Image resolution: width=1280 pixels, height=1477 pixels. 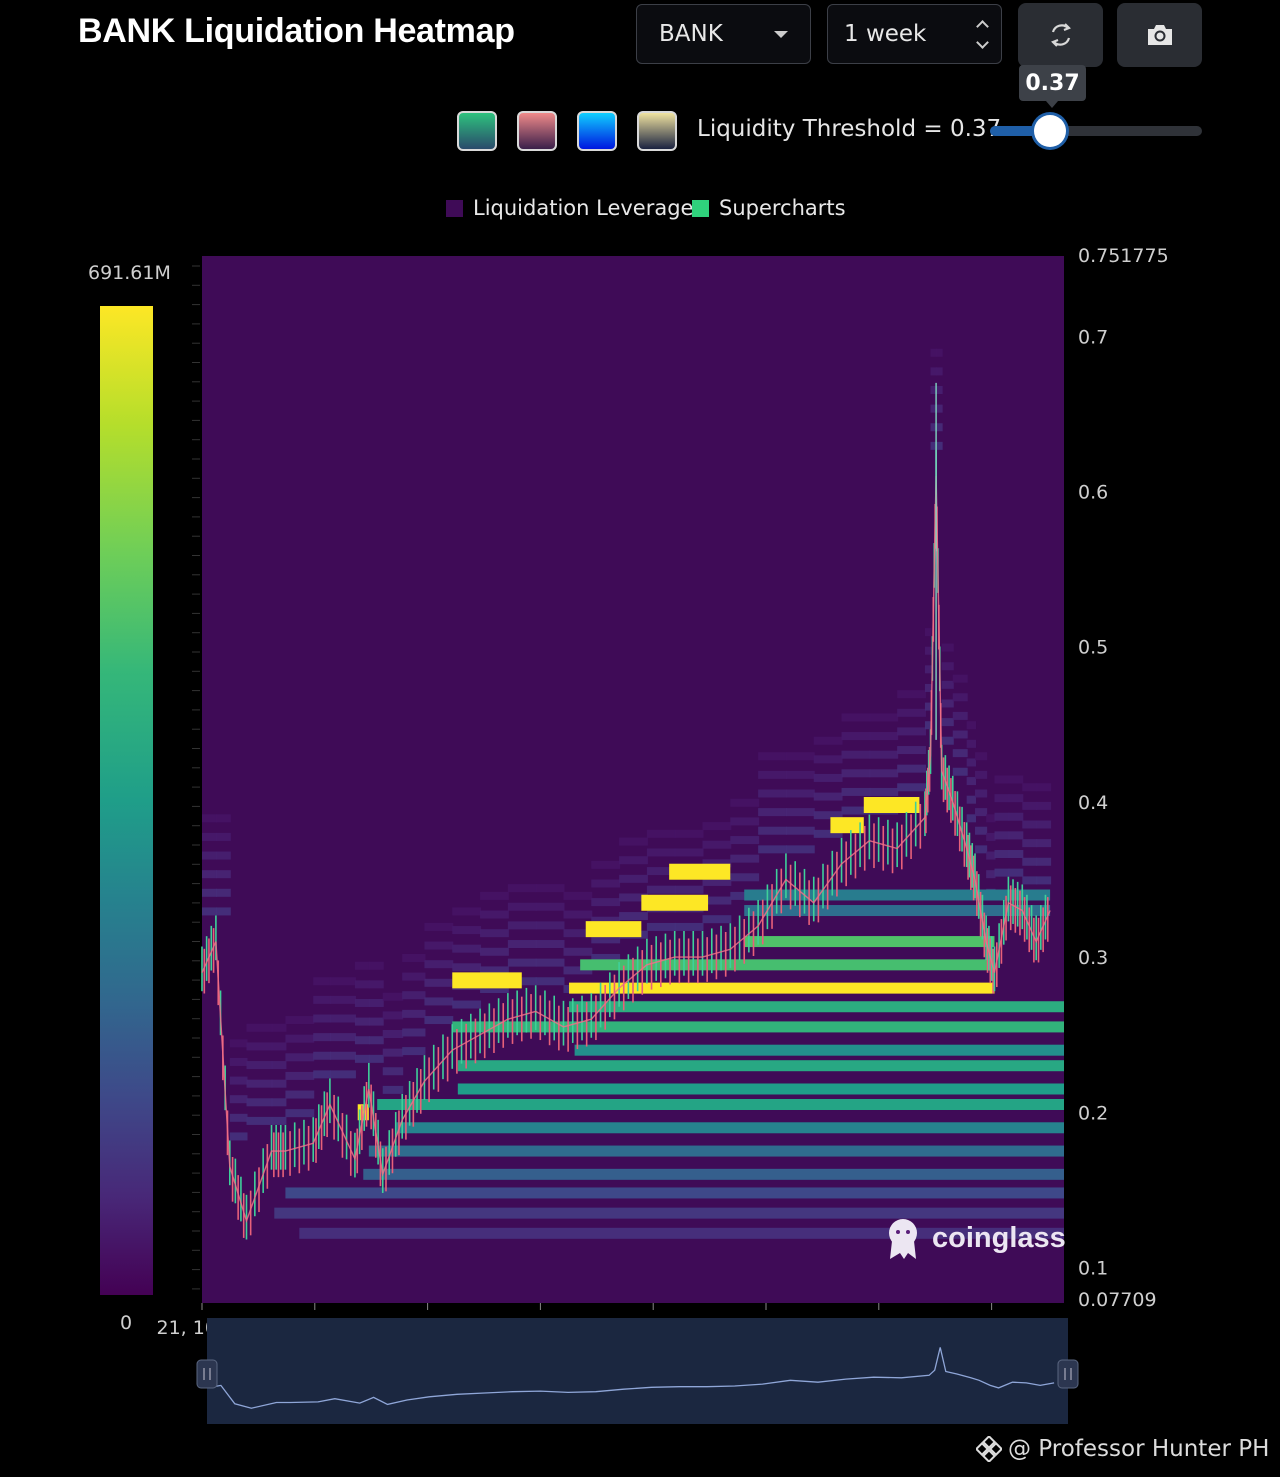 I want to click on author-credit: @ Professor Hunter PH, so click(x=1122, y=1449).